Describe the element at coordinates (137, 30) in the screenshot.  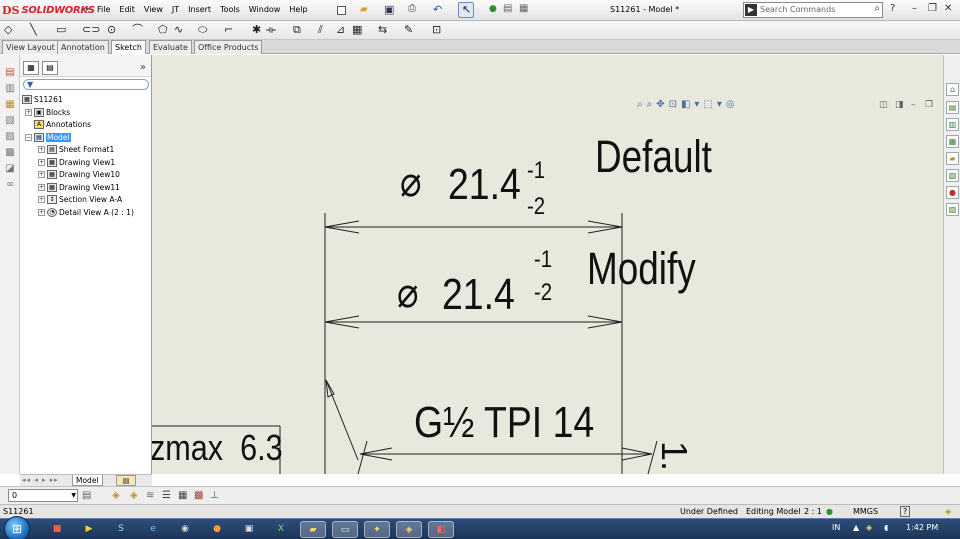
I see `arc-icon: ⌒` at that location.